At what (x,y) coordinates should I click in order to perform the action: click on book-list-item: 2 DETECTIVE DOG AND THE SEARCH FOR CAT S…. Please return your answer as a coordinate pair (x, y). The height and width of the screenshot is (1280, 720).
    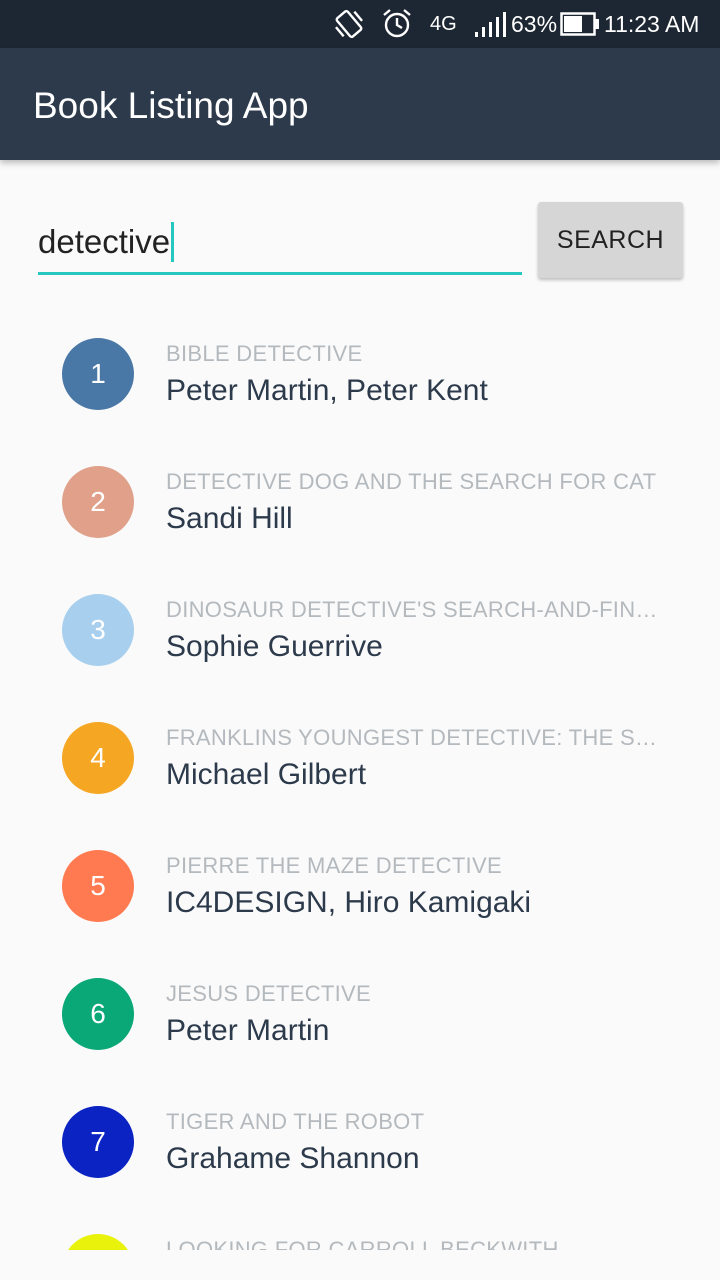
    Looking at the image, I should click on (360, 506).